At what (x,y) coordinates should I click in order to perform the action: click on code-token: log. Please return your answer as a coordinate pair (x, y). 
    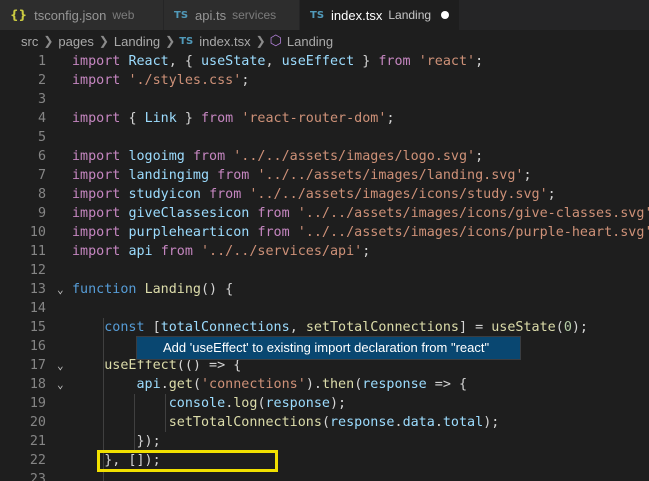
    Looking at the image, I should click on (245, 403).